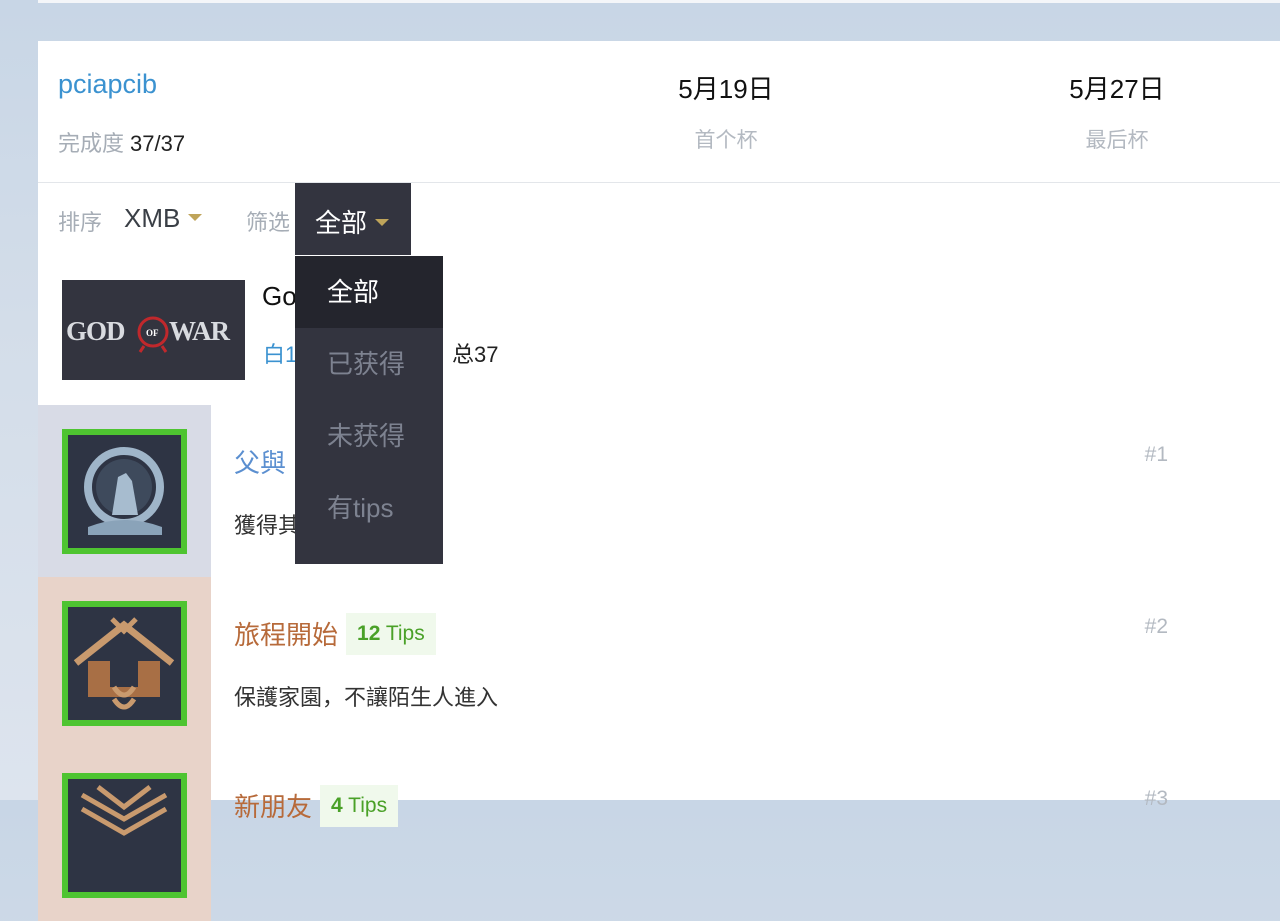 The image size is (1280, 921). I want to click on trophy-name: 旅程開始 12 Tips, so click(335, 635).